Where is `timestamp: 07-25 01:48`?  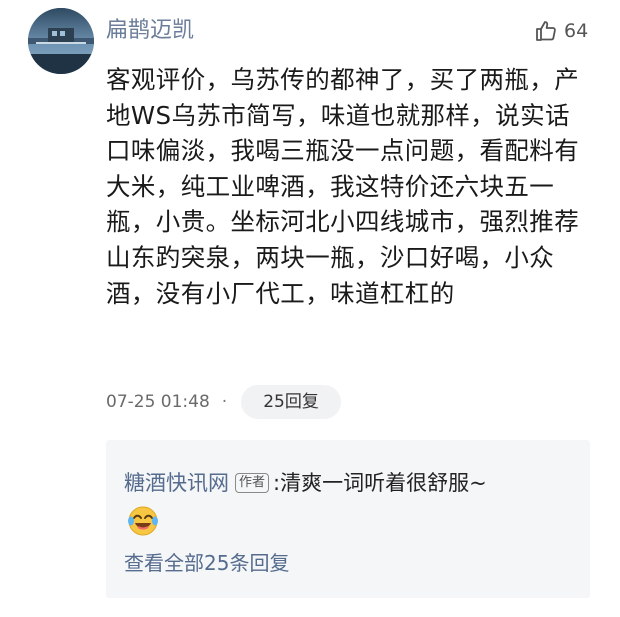
timestamp: 07-25 01:48 is located at coordinates (158, 402).